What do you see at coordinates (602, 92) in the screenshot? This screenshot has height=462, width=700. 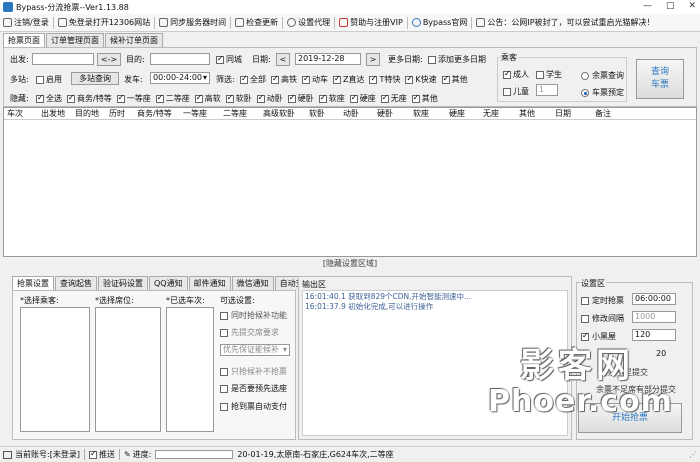 I see `booking-radio: 车票预定` at bounding box center [602, 92].